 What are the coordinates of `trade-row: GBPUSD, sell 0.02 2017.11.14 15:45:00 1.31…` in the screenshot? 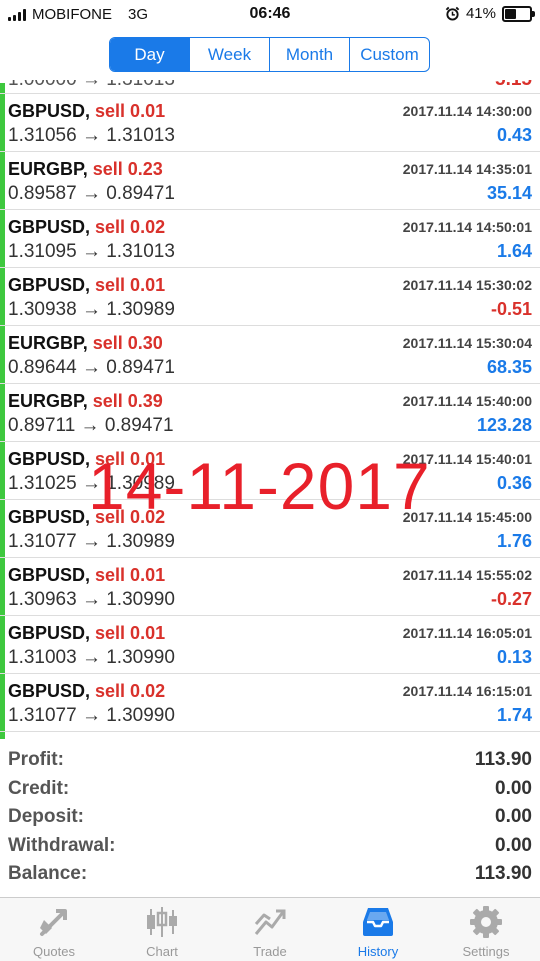 It's located at (270, 529).